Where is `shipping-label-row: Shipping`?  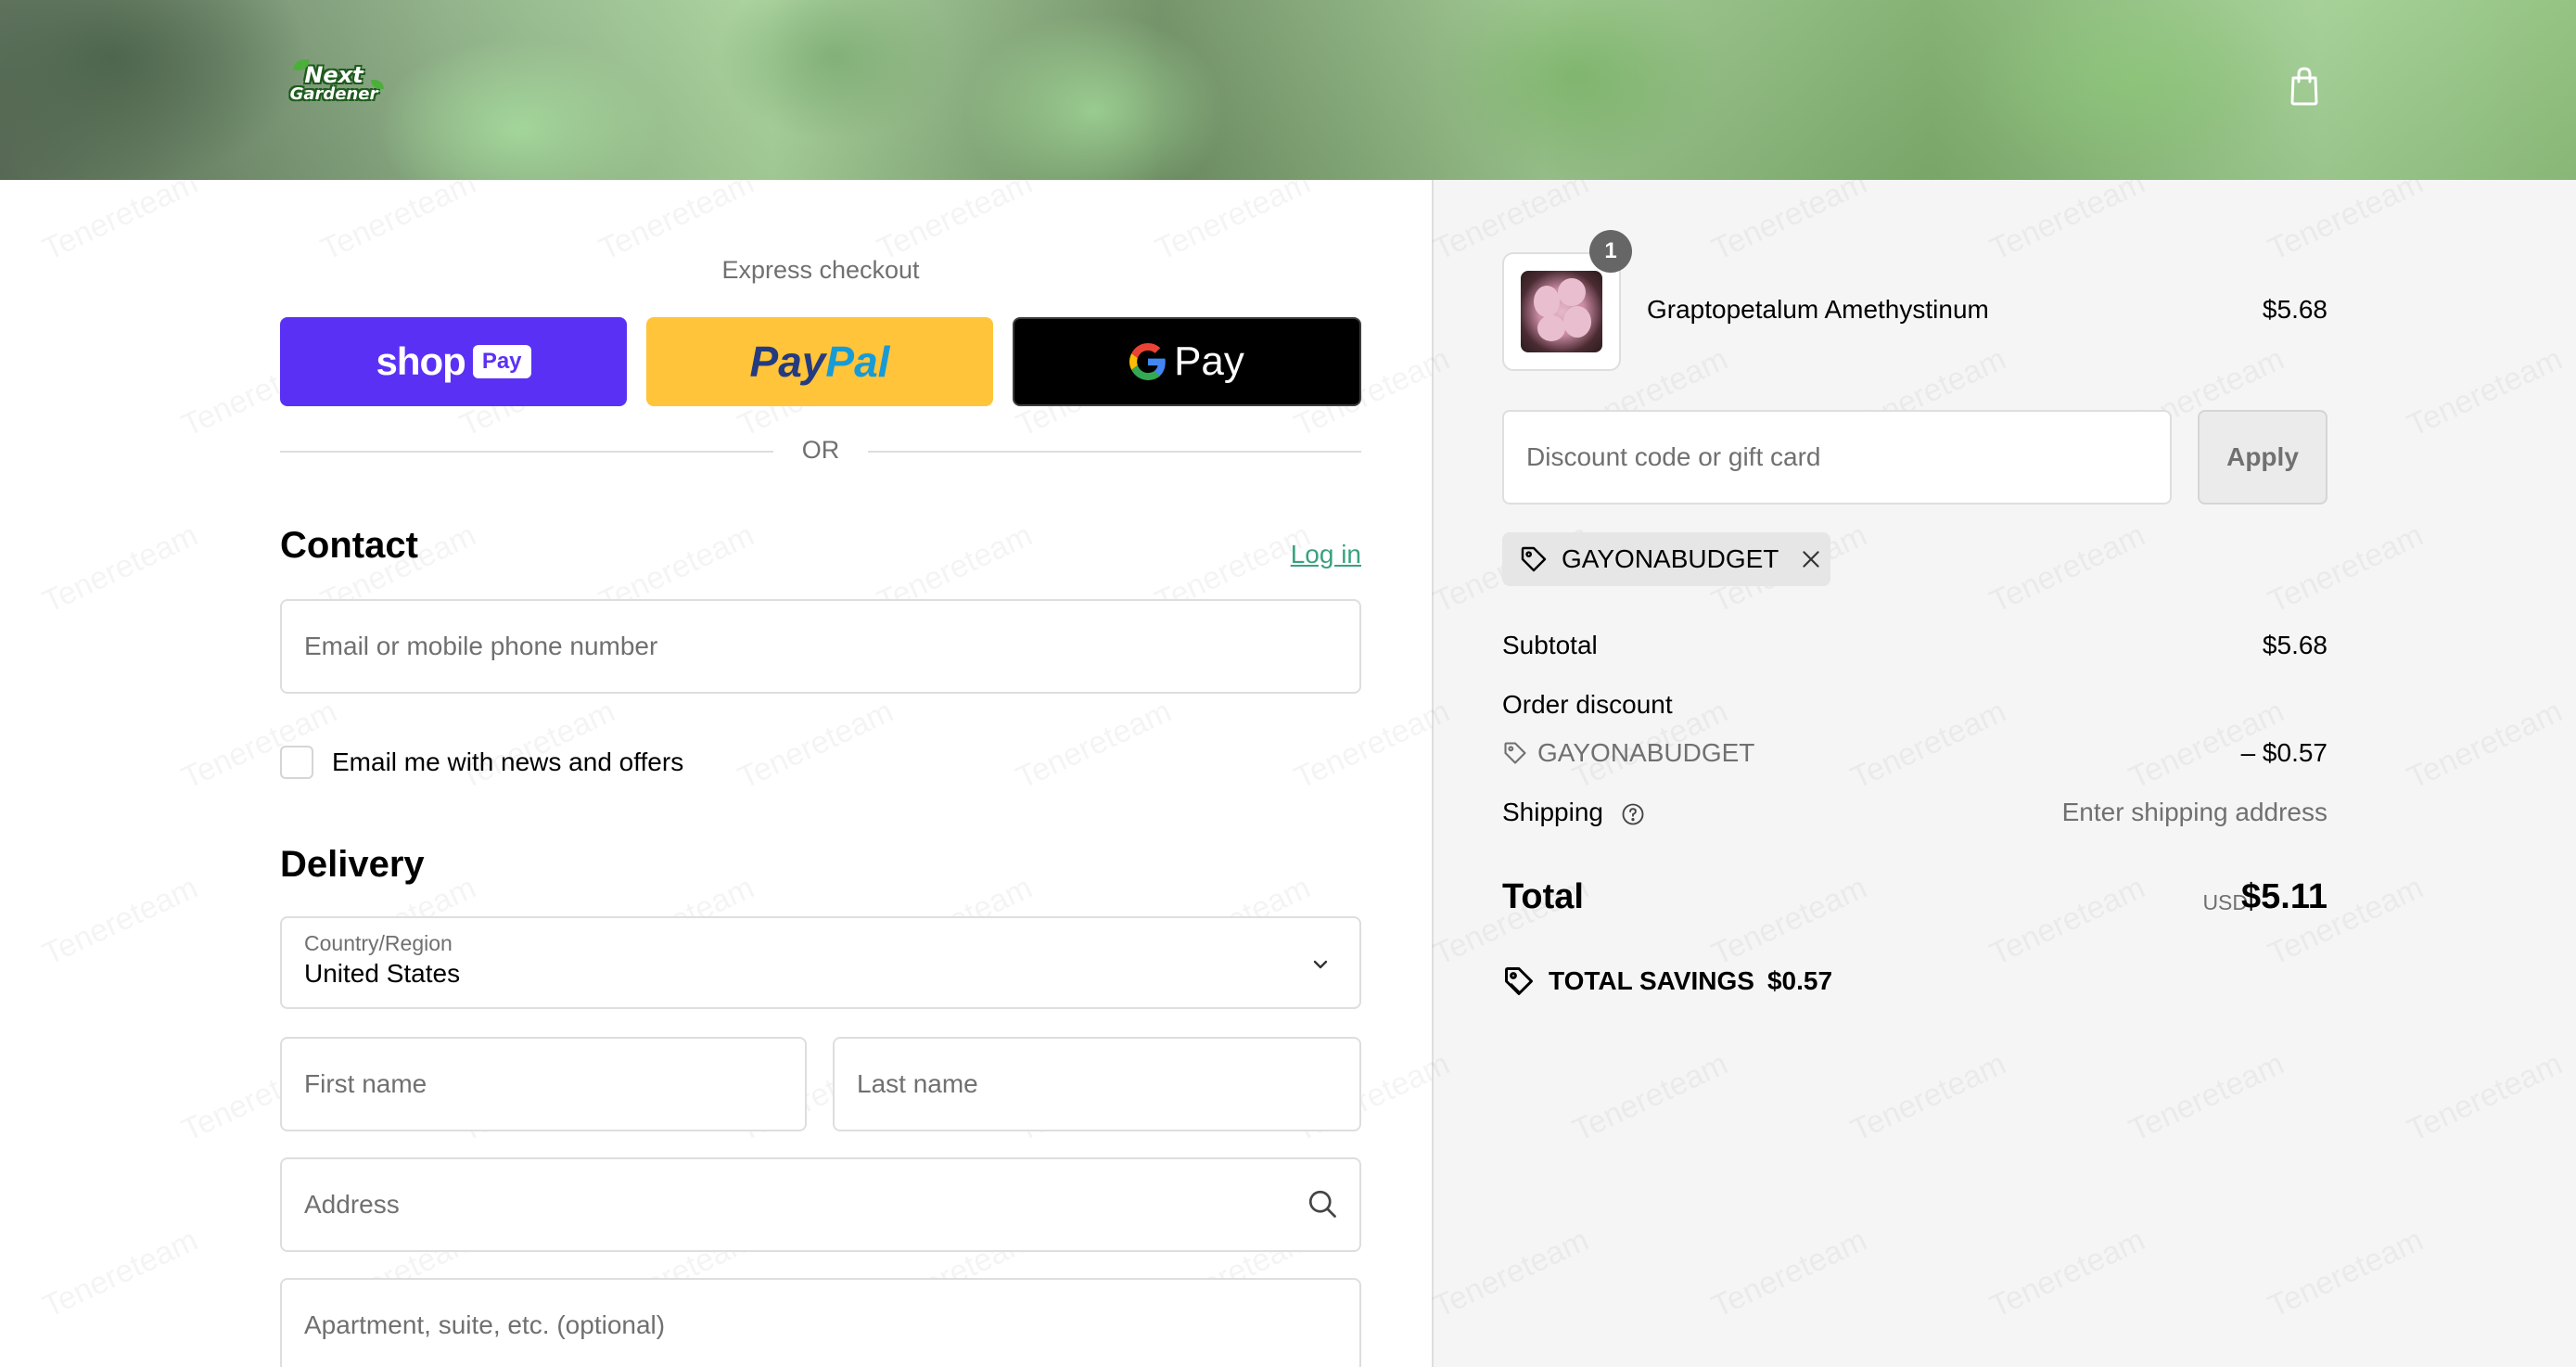
shipping-label-row: Shipping is located at coordinates (1574, 813).